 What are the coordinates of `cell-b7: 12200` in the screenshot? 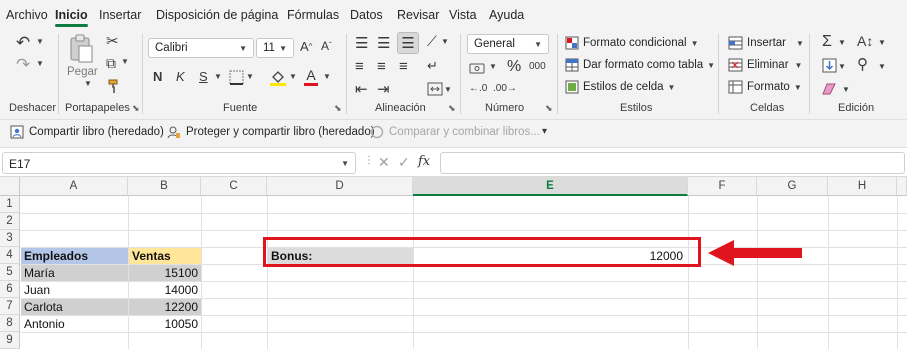 It's located at (165, 307).